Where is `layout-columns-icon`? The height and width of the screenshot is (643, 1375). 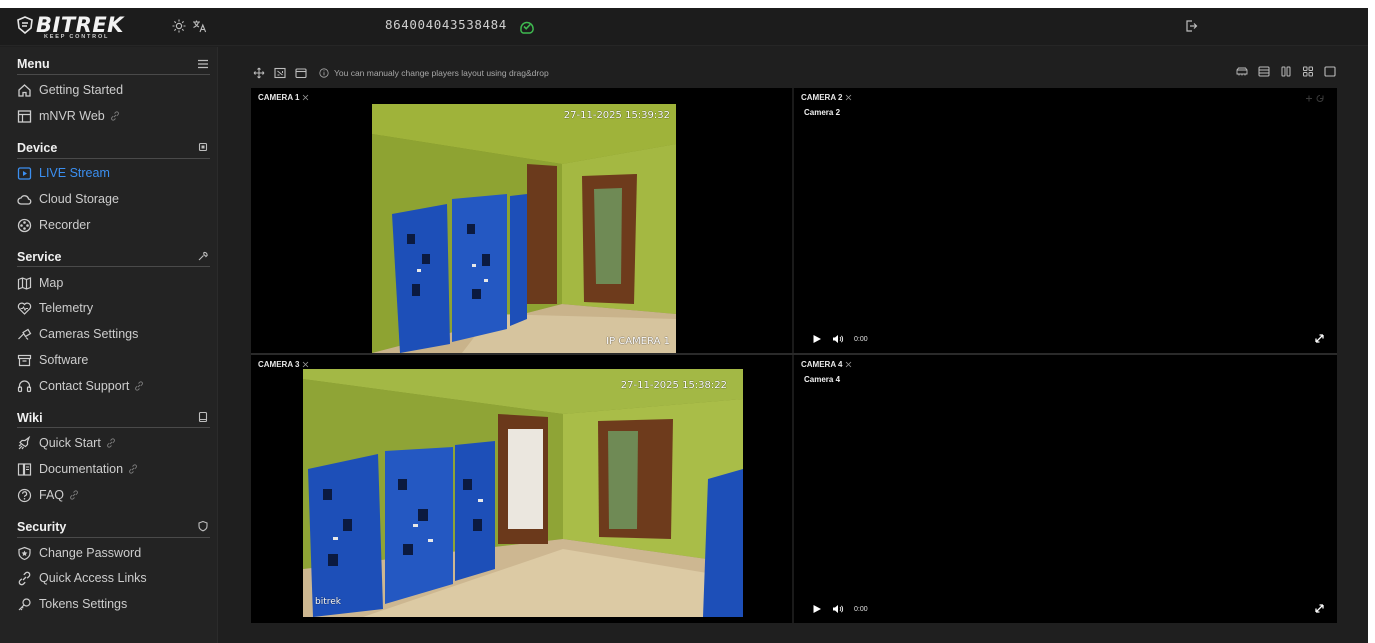 layout-columns-icon is located at coordinates (1286, 71).